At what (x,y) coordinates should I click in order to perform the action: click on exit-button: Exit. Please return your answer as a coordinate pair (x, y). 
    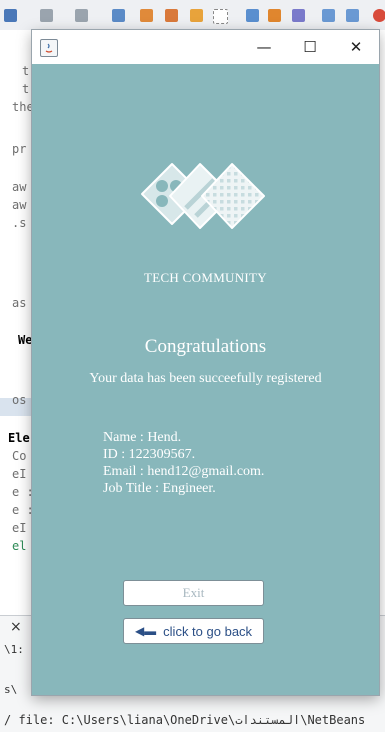
    Looking at the image, I should click on (193, 593).